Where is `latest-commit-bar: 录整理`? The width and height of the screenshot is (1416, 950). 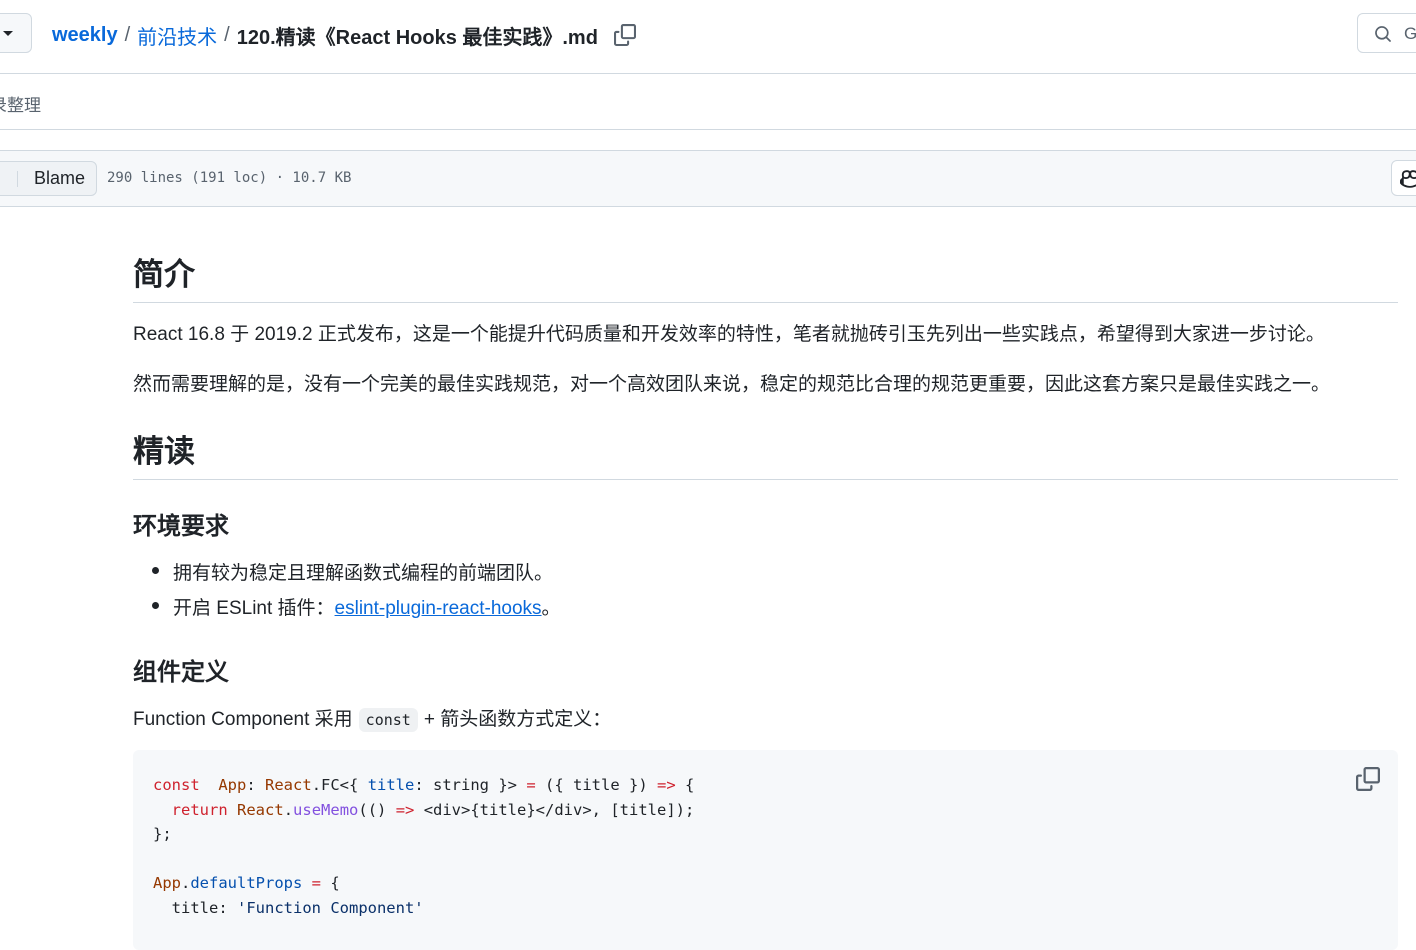
latest-commit-bar: 录整理 is located at coordinates (708, 102).